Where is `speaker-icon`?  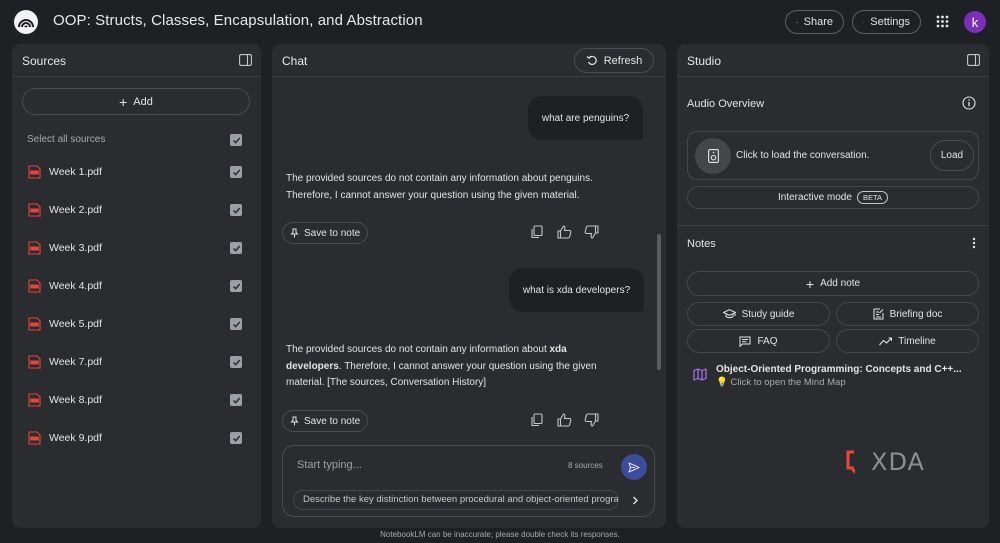
speaker-icon is located at coordinates (713, 156).